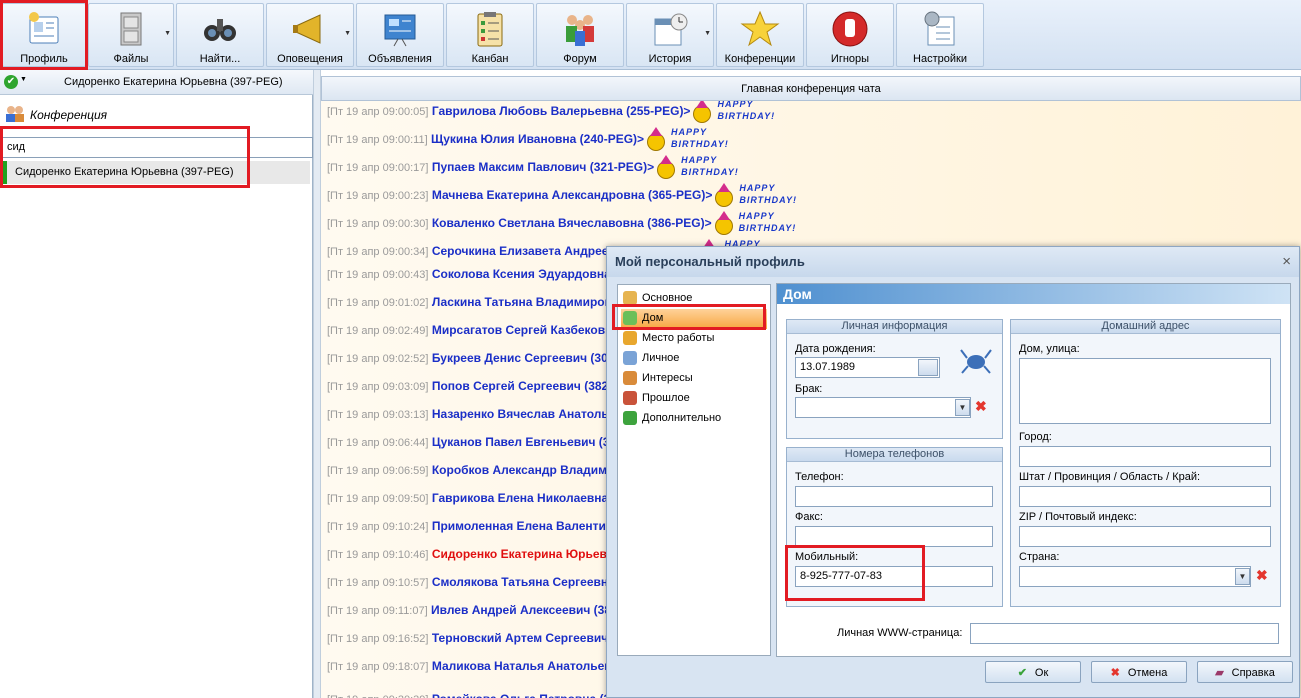  I want to click on toolbar-settings-button: Настройки, so click(940, 35).